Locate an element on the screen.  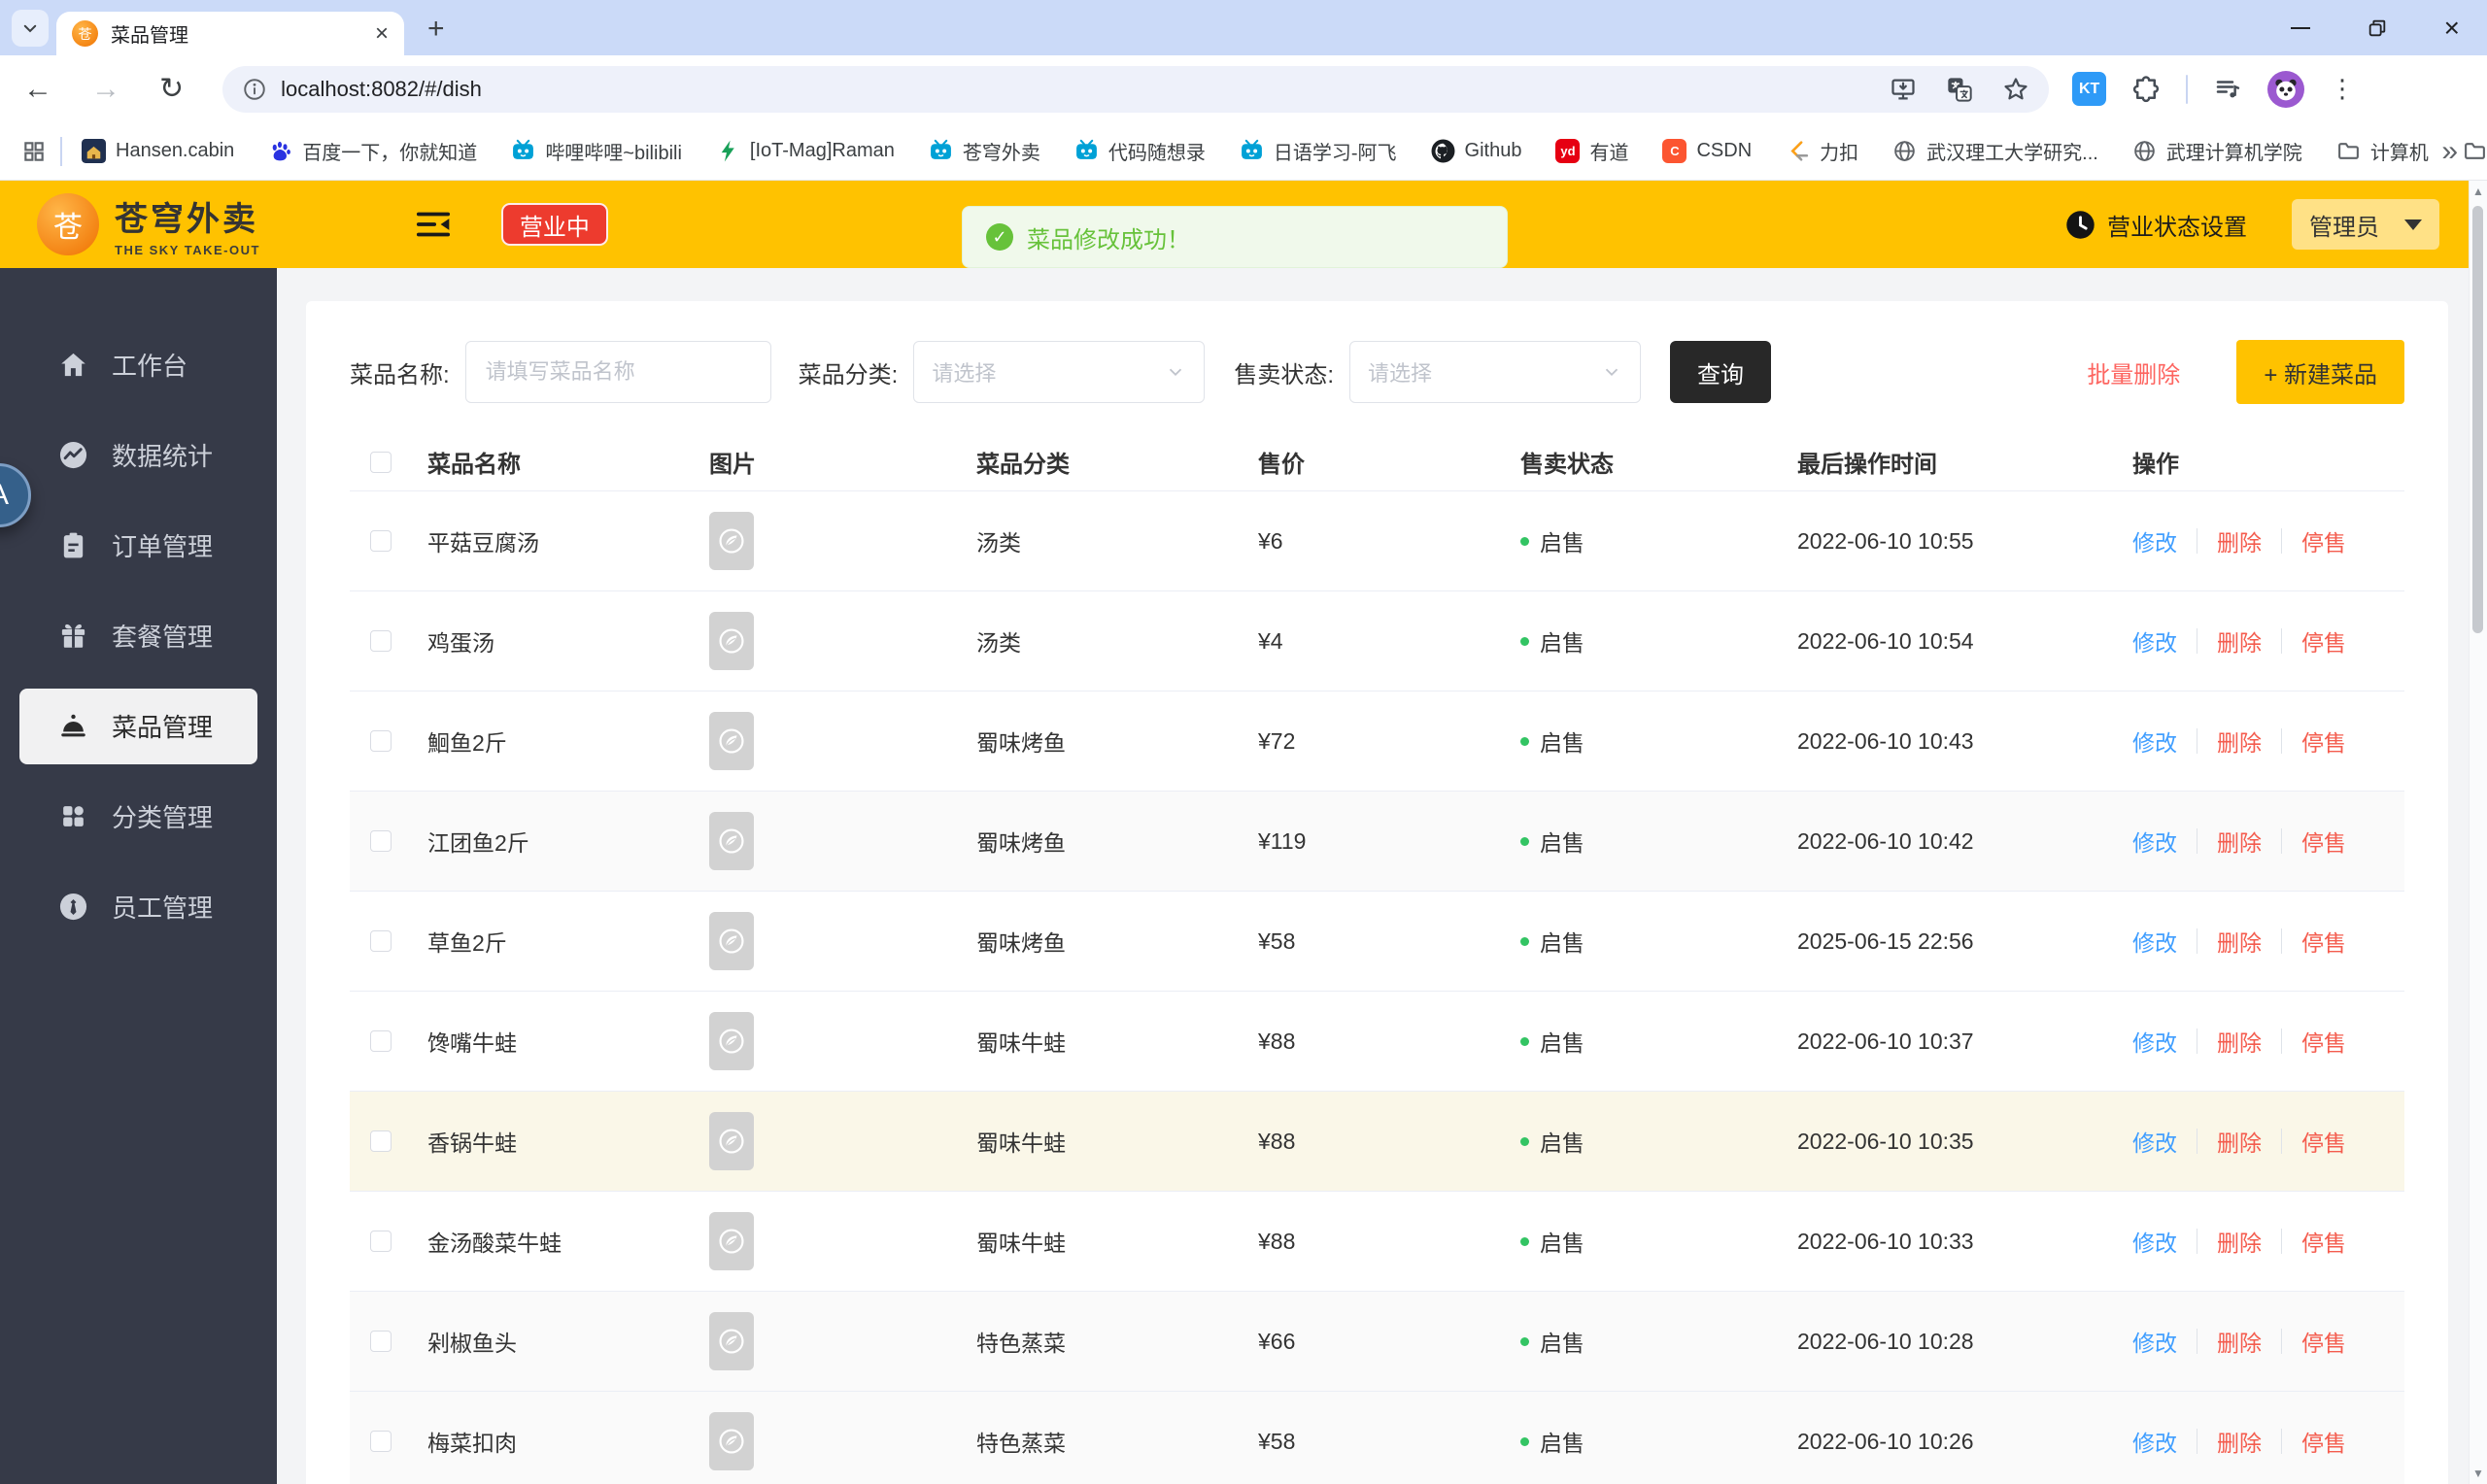
scroll-down-icon: ▼ is located at coordinates (2478, 1473).